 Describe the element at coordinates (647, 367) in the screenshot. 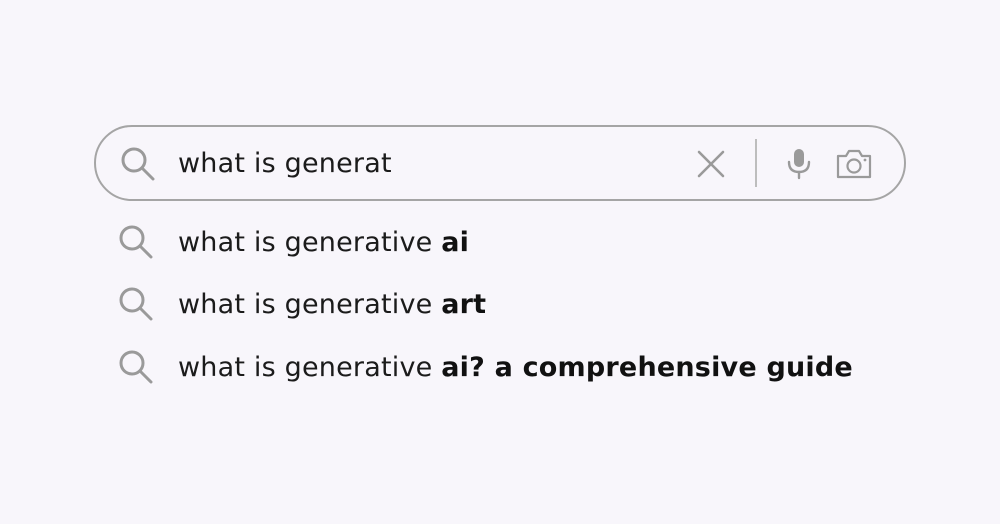

I see `suggestion-completion: ai? a comprehensive guide` at that location.